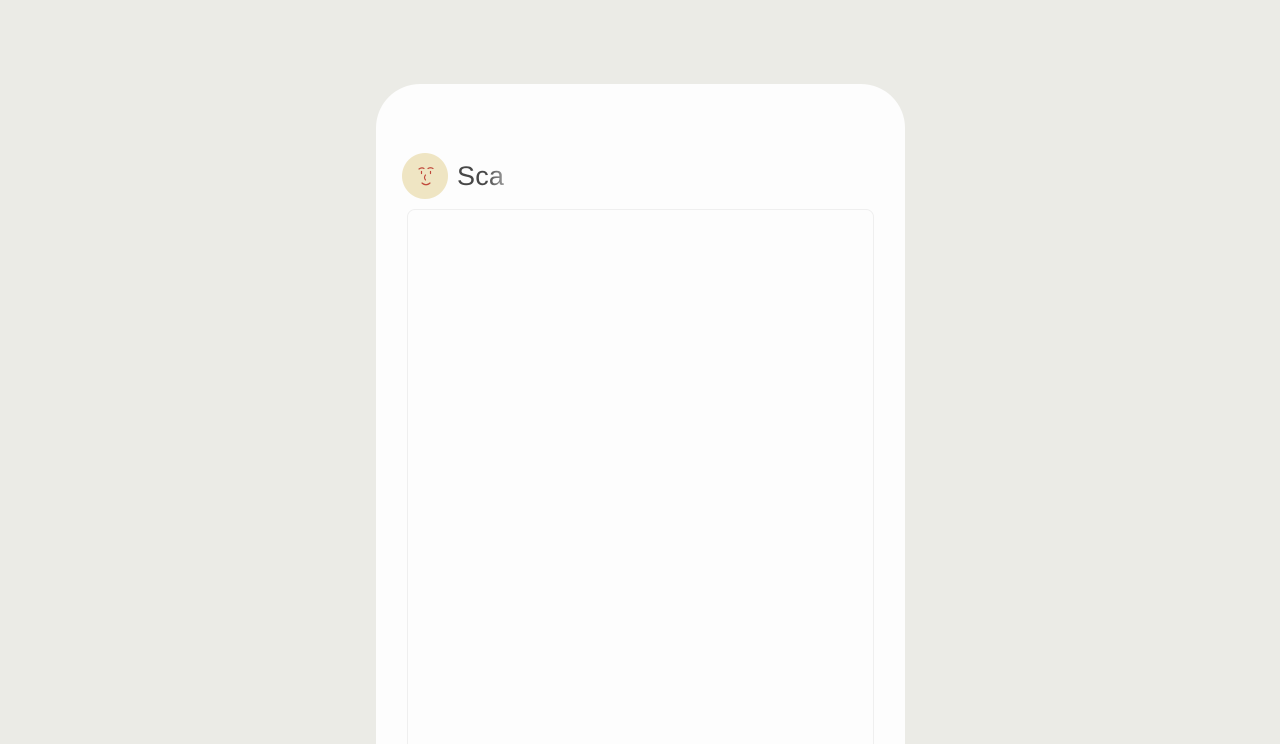  I want to click on title-wrap: Sca, so click(480, 176).